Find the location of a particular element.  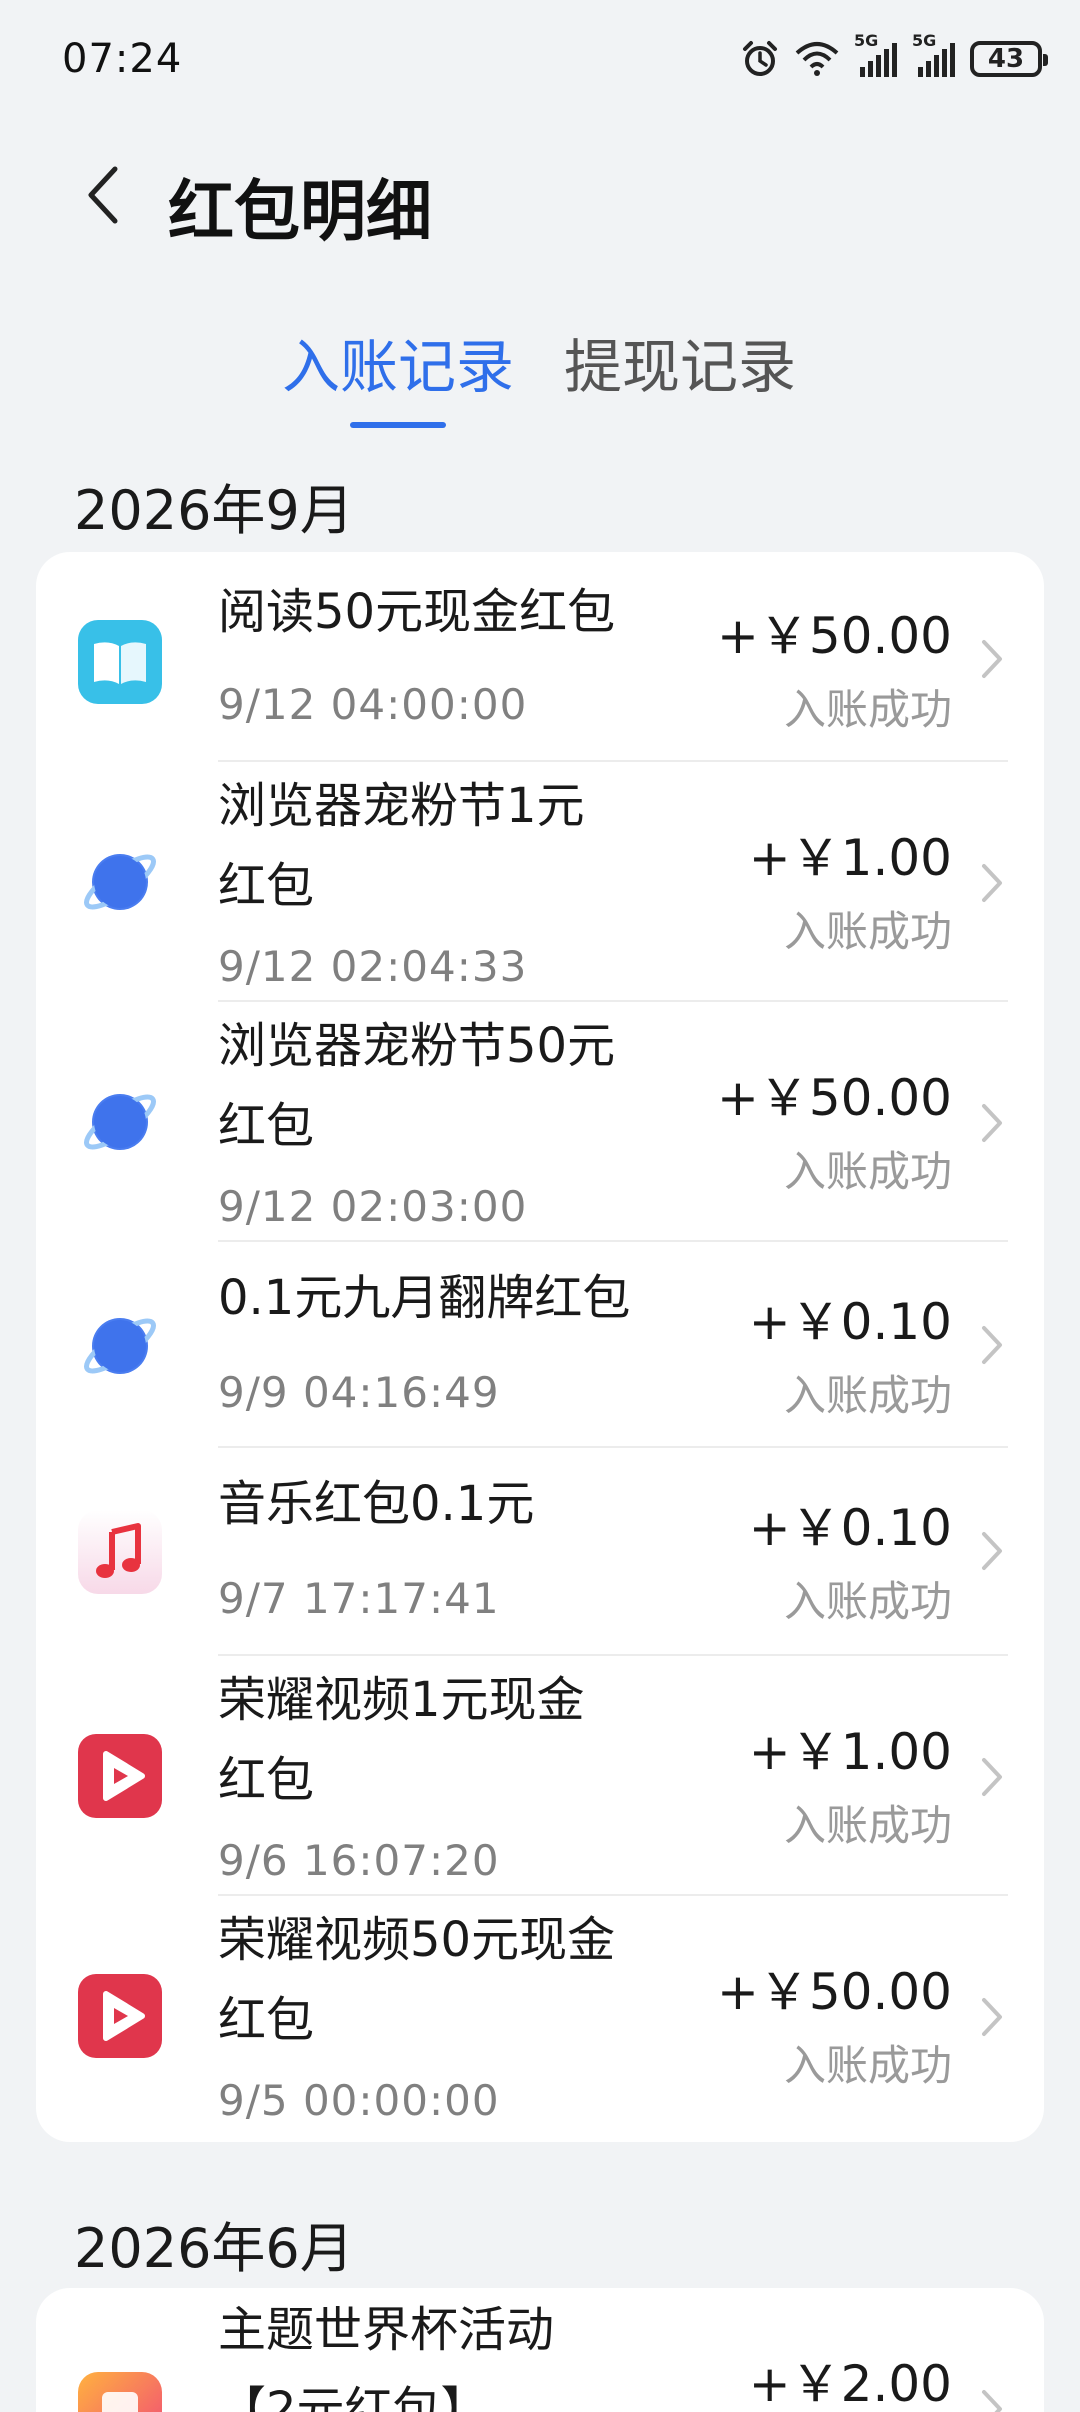

record-title-line1: 浏览器宠粉节50元 is located at coordinates (417, 1046).